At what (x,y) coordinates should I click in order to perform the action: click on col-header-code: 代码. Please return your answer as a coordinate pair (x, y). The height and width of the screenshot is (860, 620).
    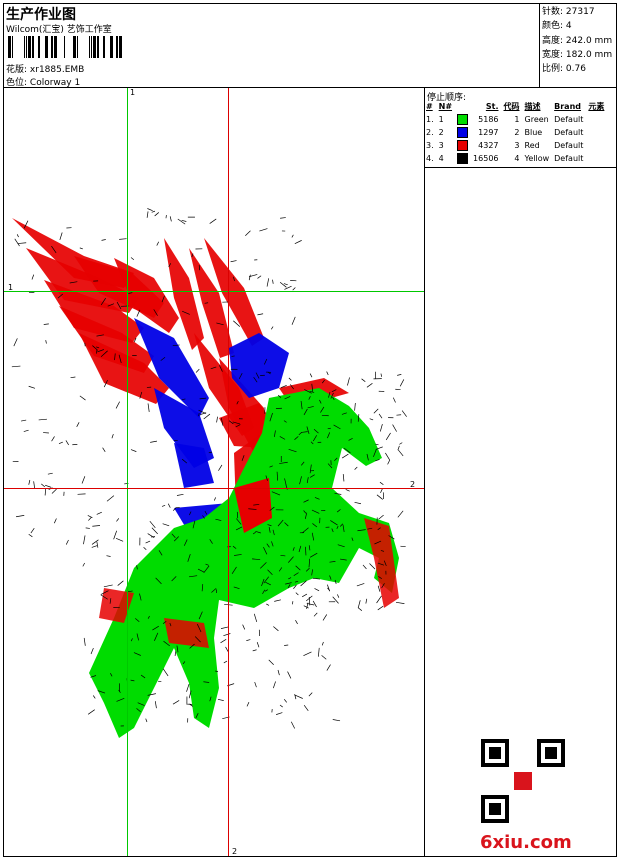
    Looking at the image, I should click on (511, 106).